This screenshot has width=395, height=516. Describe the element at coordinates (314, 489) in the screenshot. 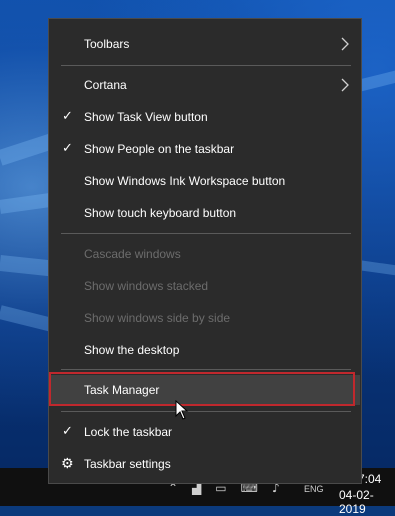

I see `language-indicator: ENG` at that location.